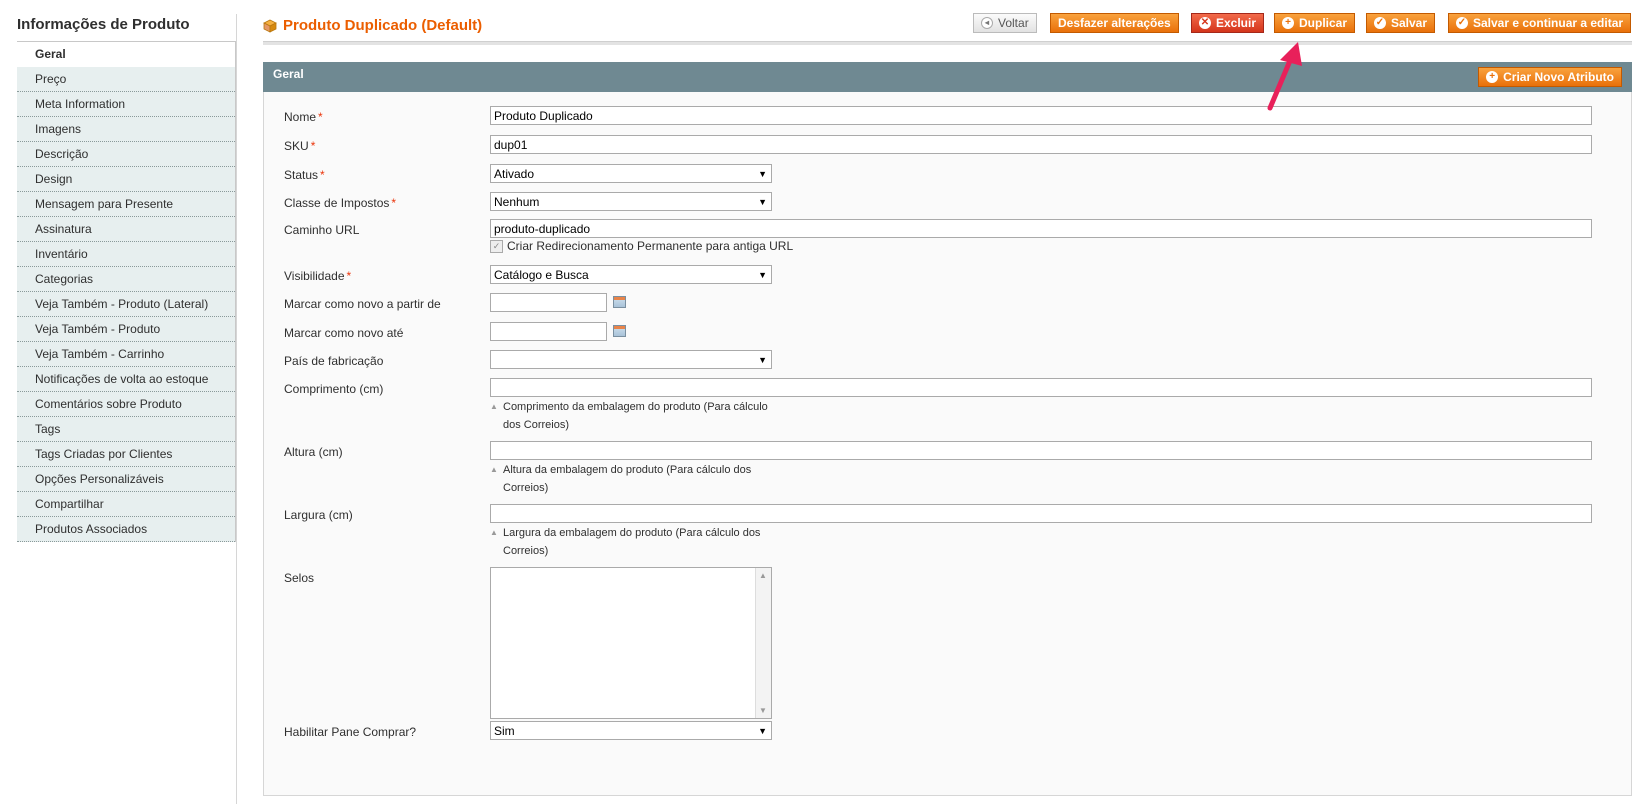  Describe the element at coordinates (1005, 23) in the screenshot. I see `back-button: ◂ Voltar` at that location.